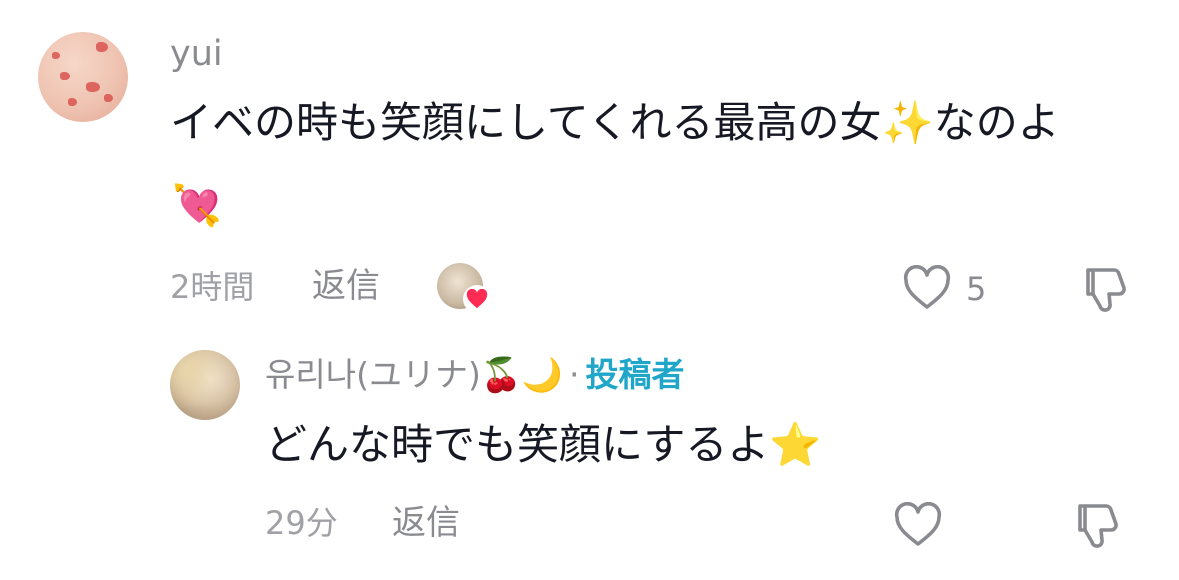 This screenshot has height=580, width=1179. I want to click on replier-username: 유리나(ユリナ)🍒🌙, so click(414, 374).